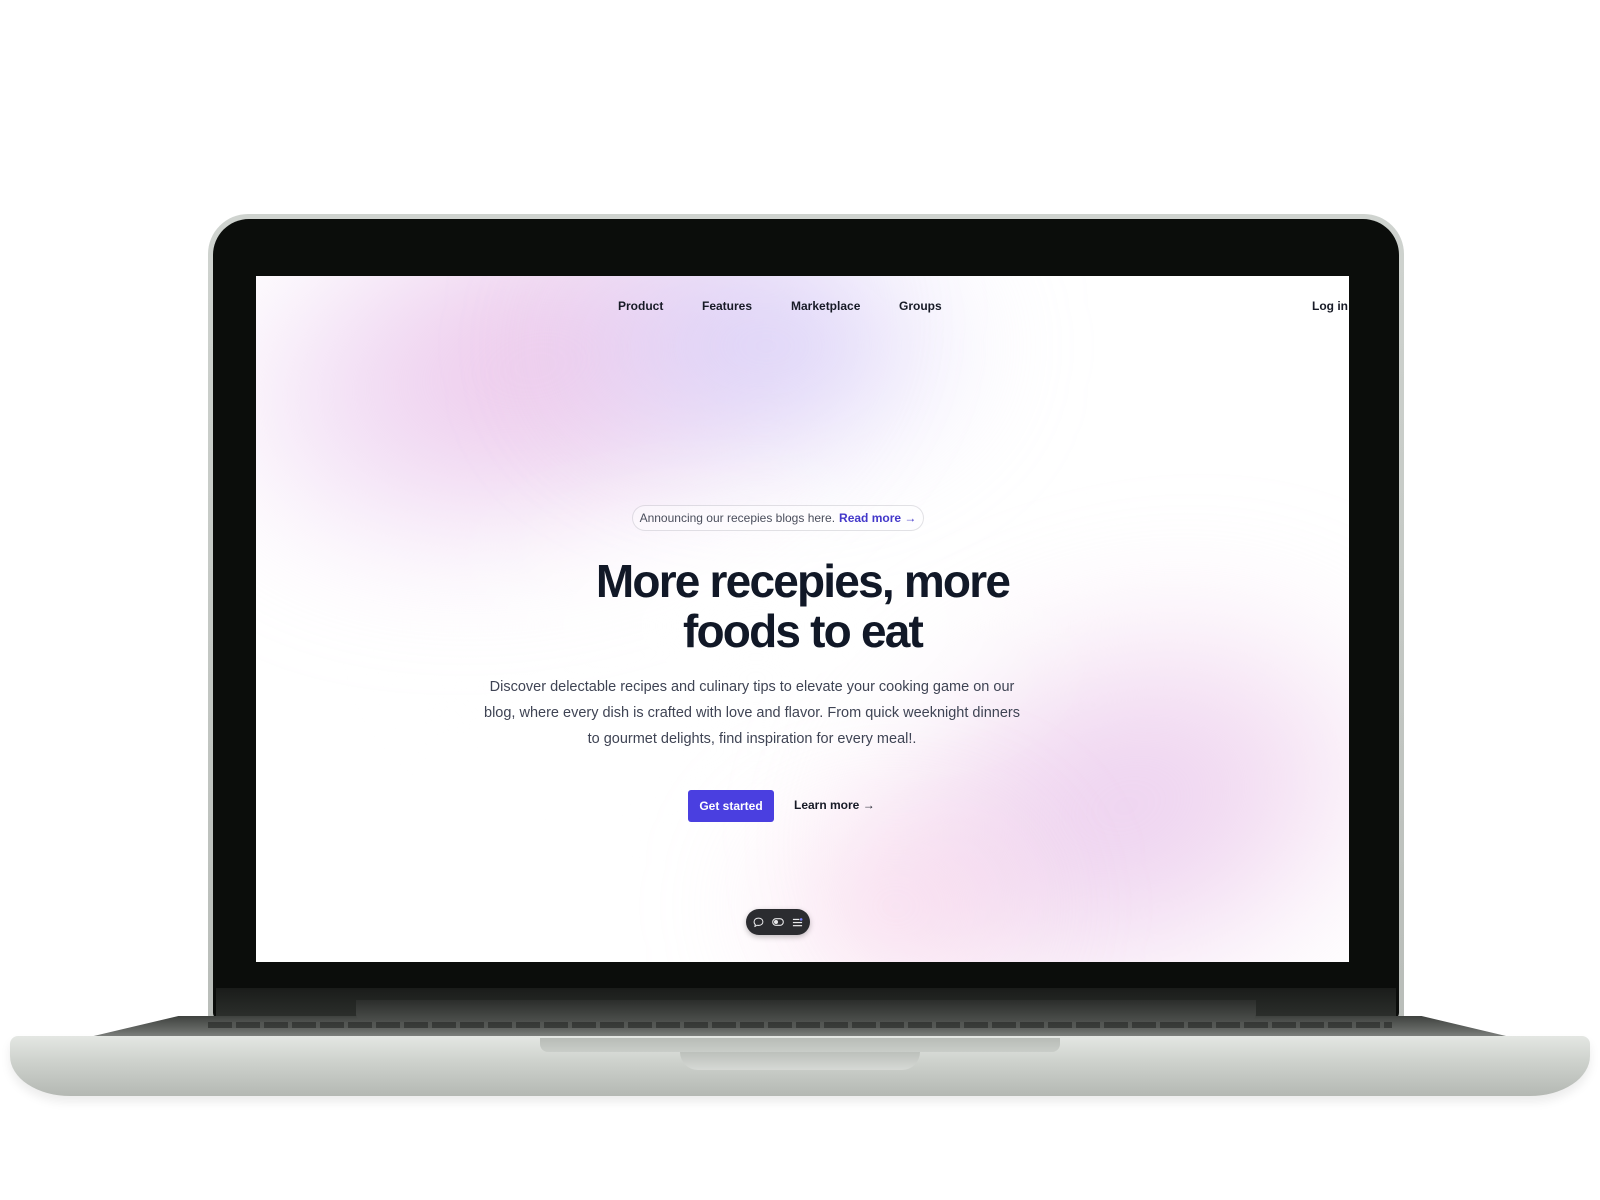 Image resolution: width=1600 pixels, height=1200 pixels. I want to click on learn-more-link: Learn more →, so click(834, 805).